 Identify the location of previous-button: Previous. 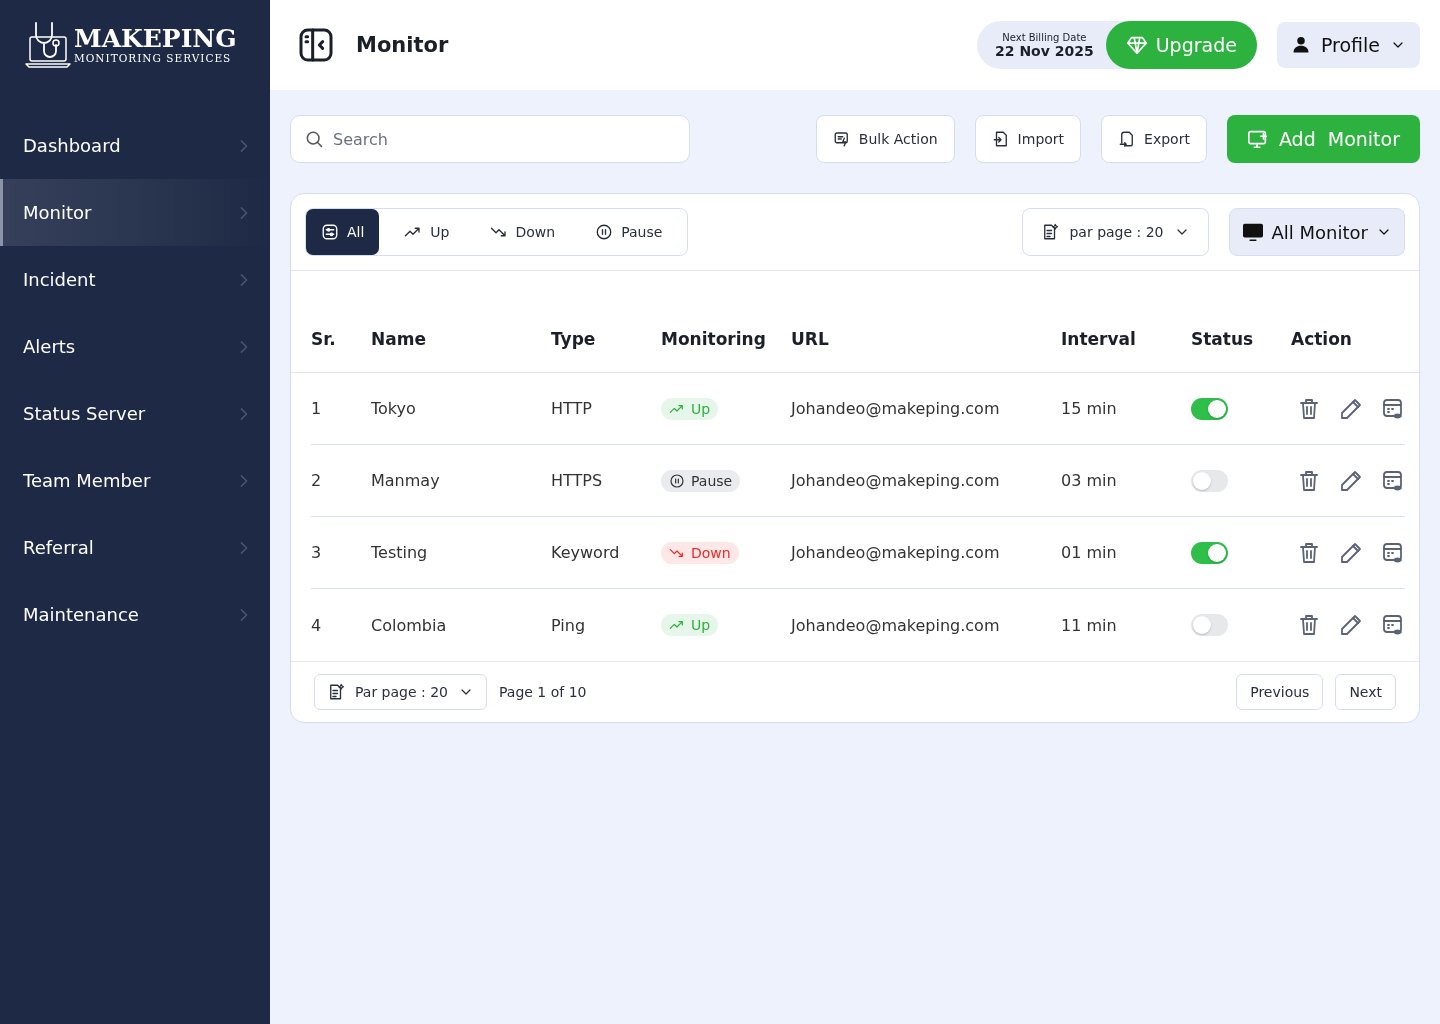
(1280, 692).